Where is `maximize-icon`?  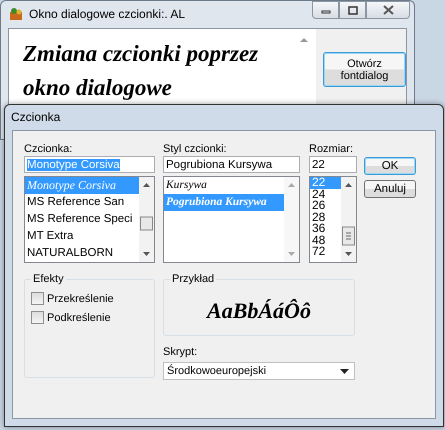
maximize-icon is located at coordinates (353, 10).